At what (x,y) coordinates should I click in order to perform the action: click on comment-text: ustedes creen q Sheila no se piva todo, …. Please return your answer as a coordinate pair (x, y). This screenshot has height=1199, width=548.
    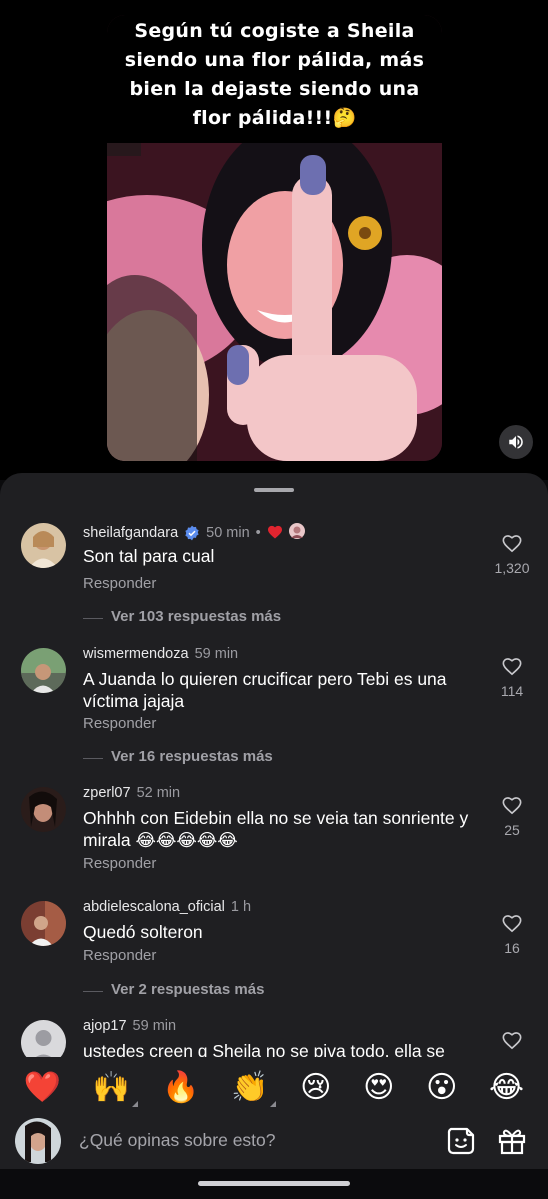
    Looking at the image, I should click on (264, 1049).